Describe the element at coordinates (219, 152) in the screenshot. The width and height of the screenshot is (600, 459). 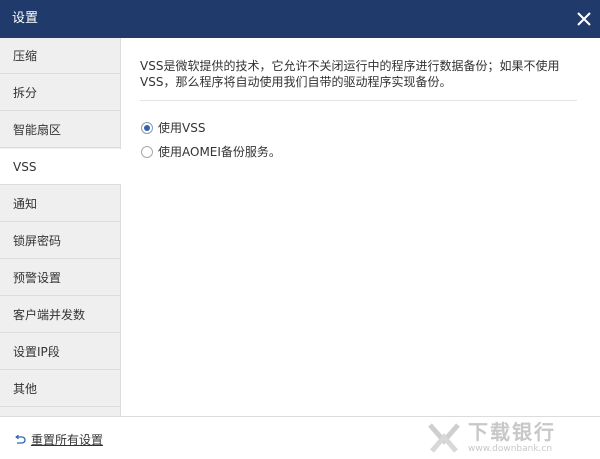
I see `use-aomei-service-label: 使用AOMEI备份服务。` at that location.